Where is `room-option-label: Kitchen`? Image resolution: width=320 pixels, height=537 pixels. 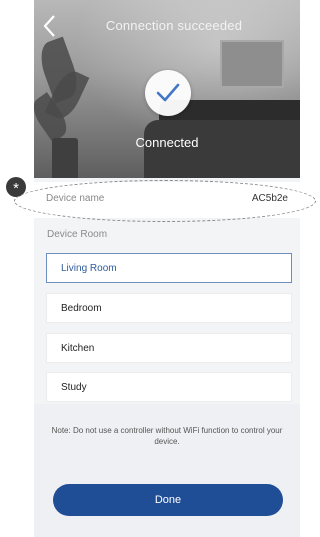
room-option-label: Kitchen is located at coordinates (78, 348).